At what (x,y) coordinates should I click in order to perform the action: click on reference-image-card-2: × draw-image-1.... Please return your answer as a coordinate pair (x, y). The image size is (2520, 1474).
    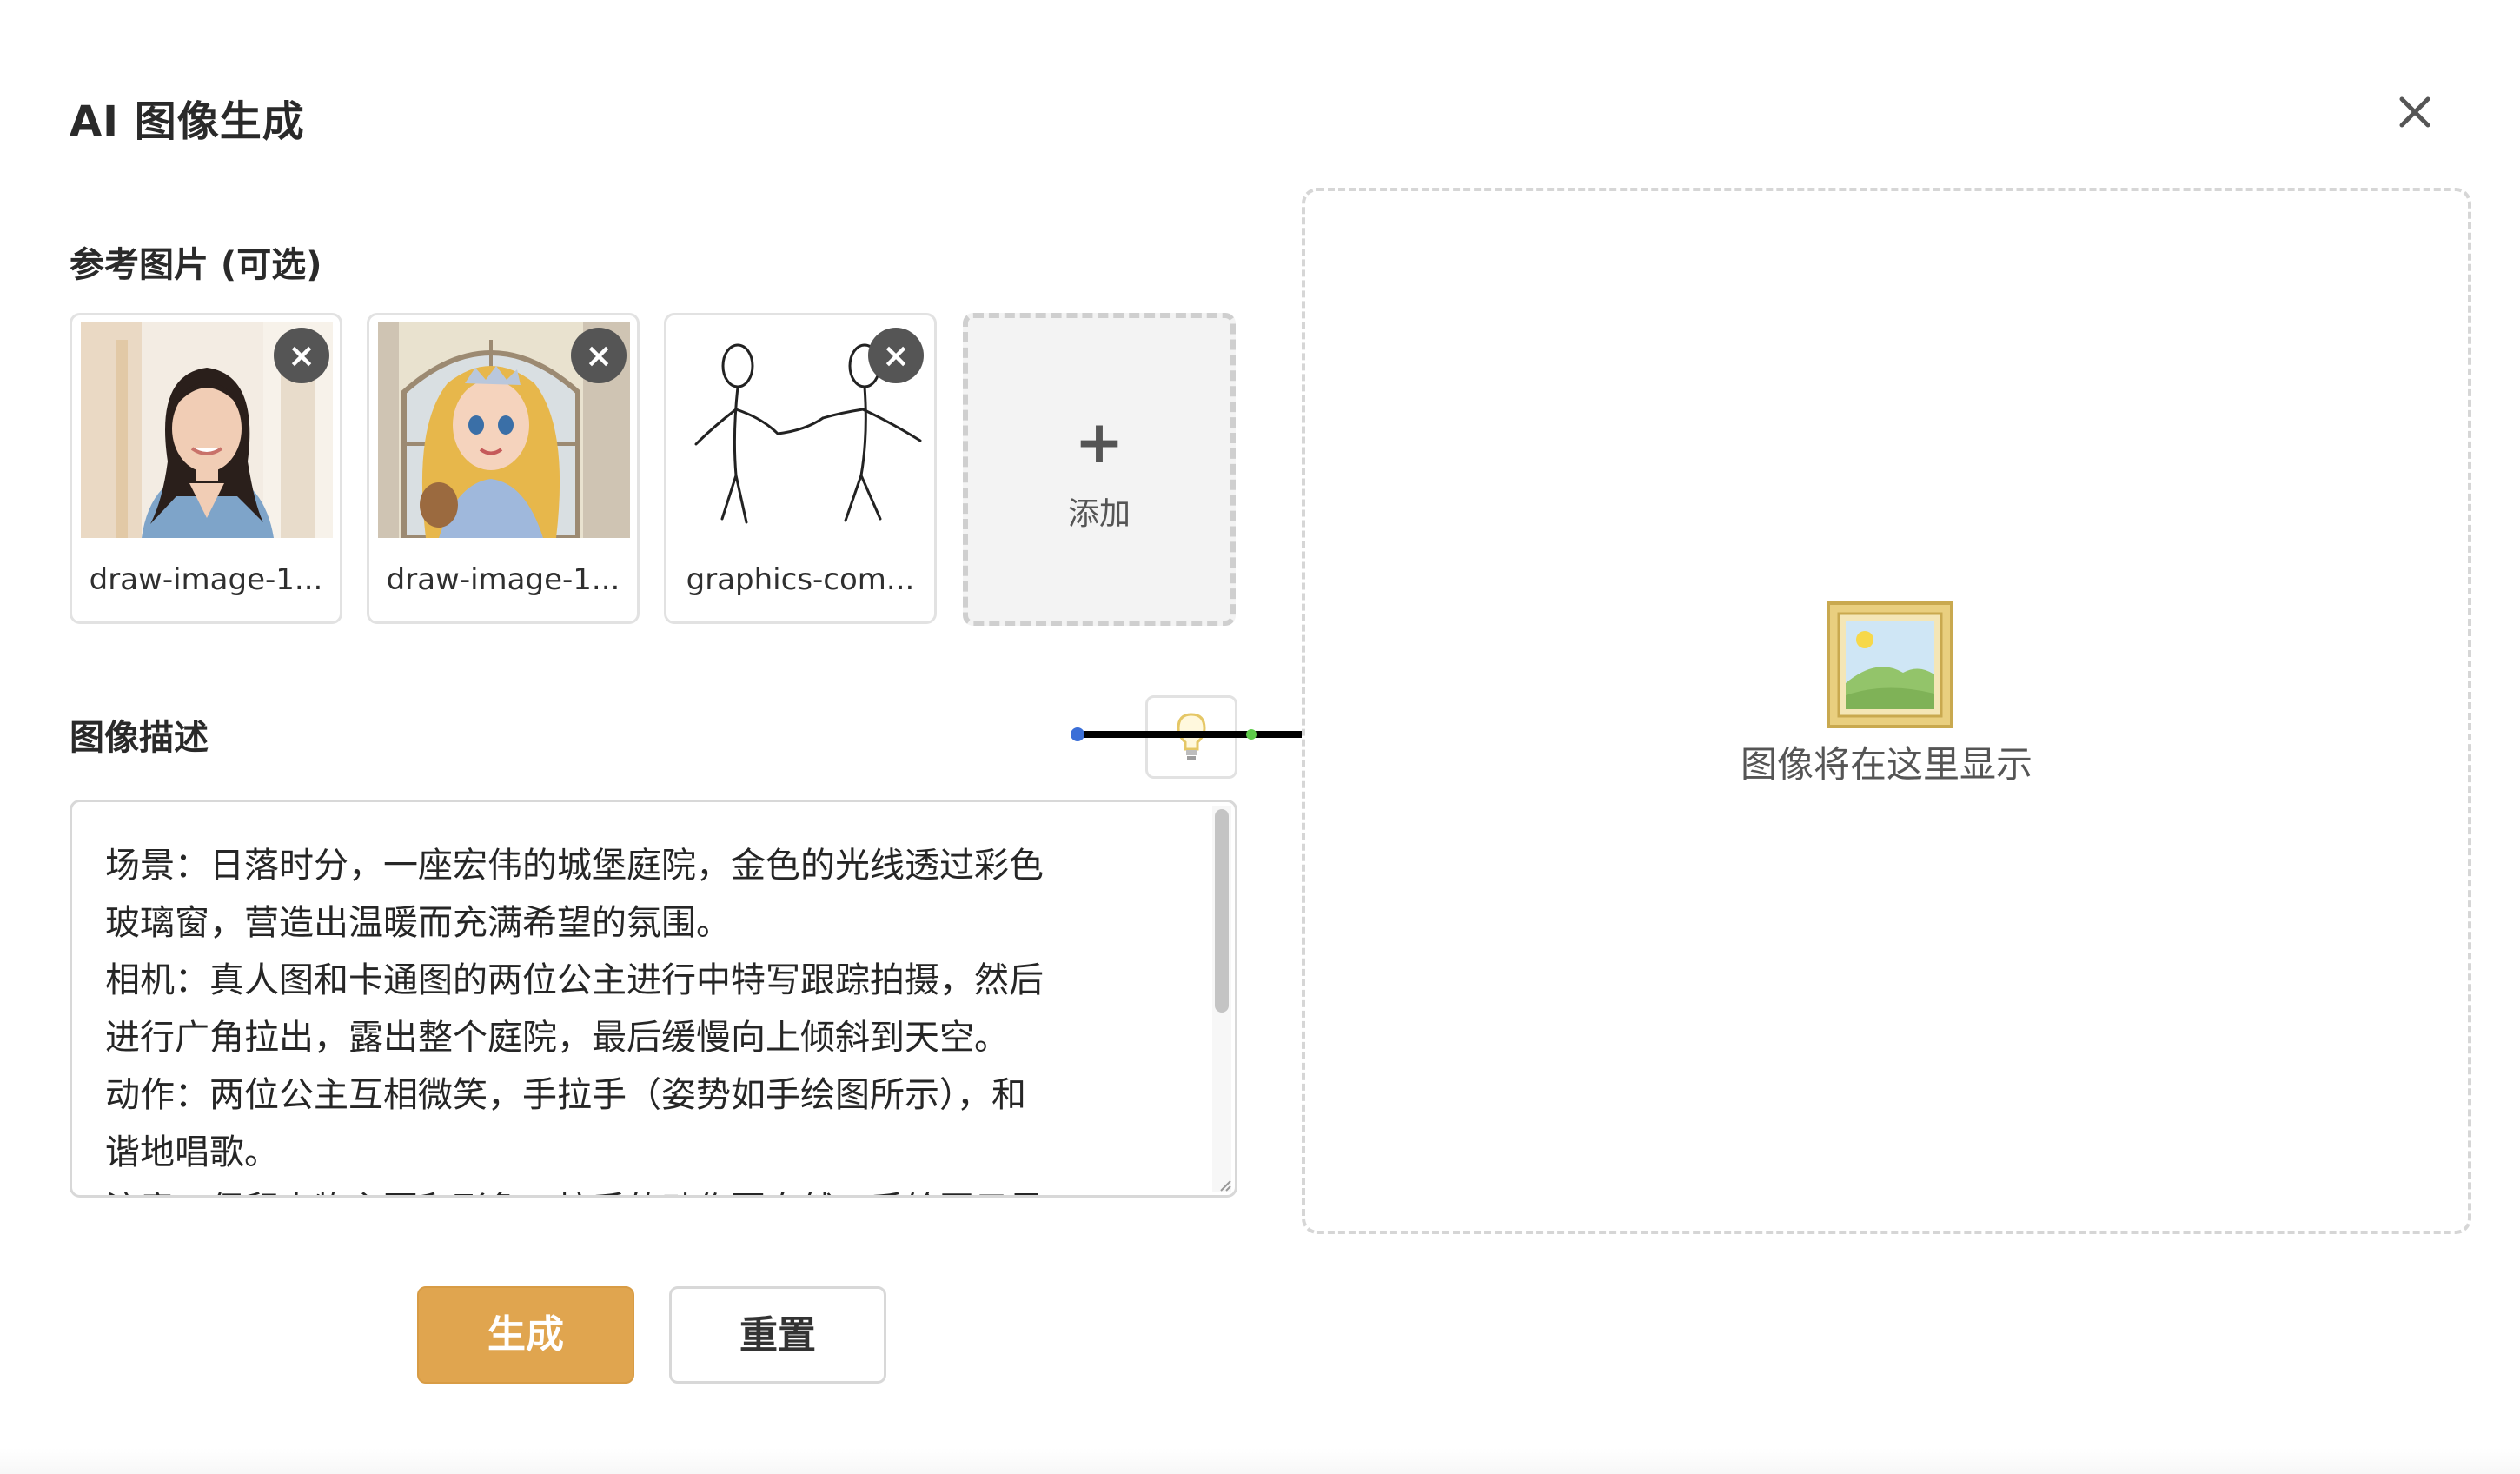
    Looking at the image, I should click on (503, 469).